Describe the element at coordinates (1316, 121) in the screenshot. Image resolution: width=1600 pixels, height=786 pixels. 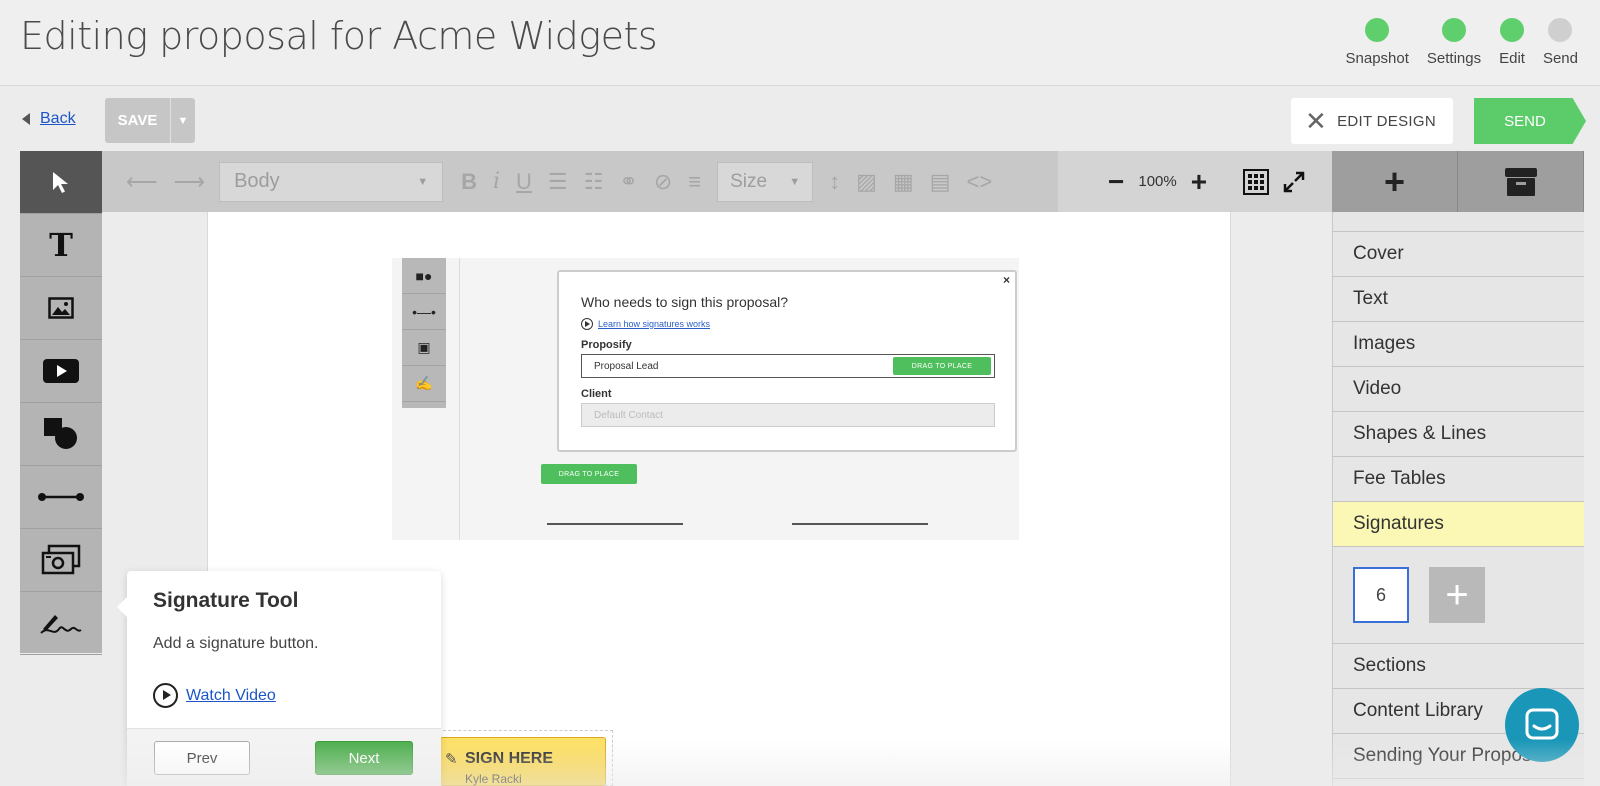
I see `design-tools-icon: ✕` at that location.